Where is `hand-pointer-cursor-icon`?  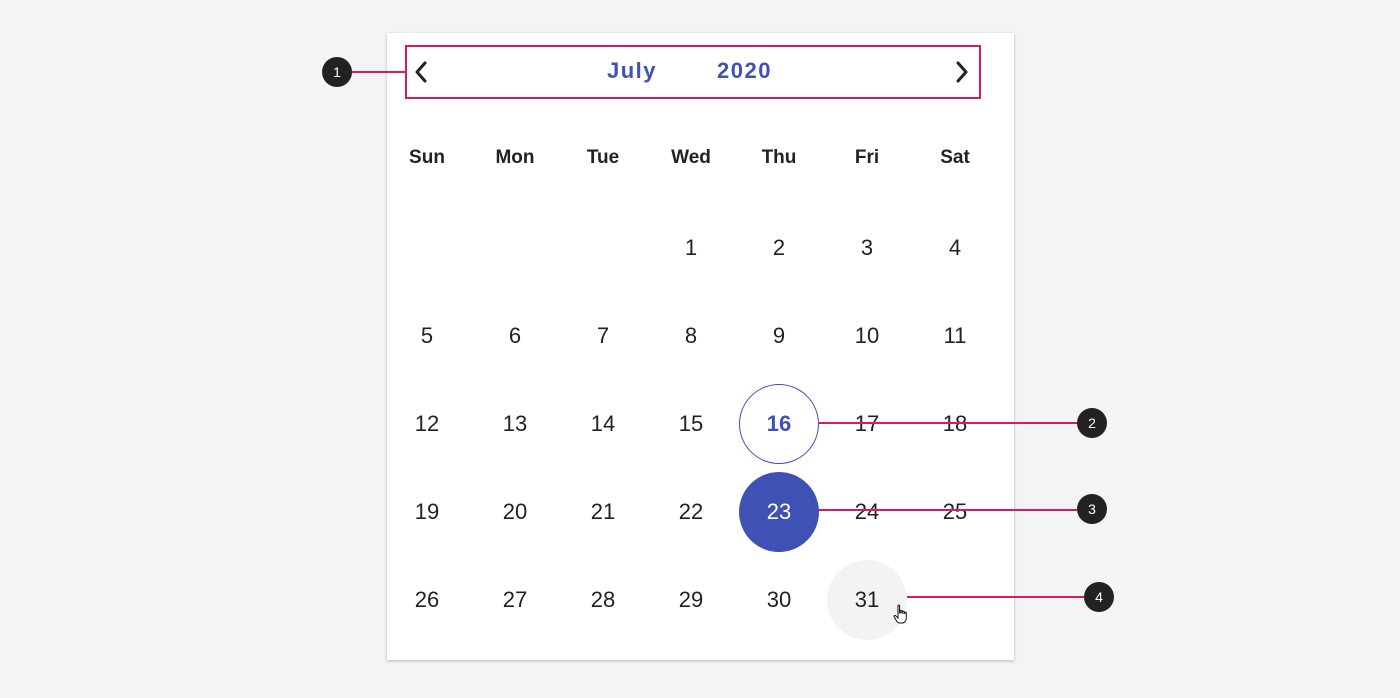
hand-pointer-cursor-icon is located at coordinates (900, 614).